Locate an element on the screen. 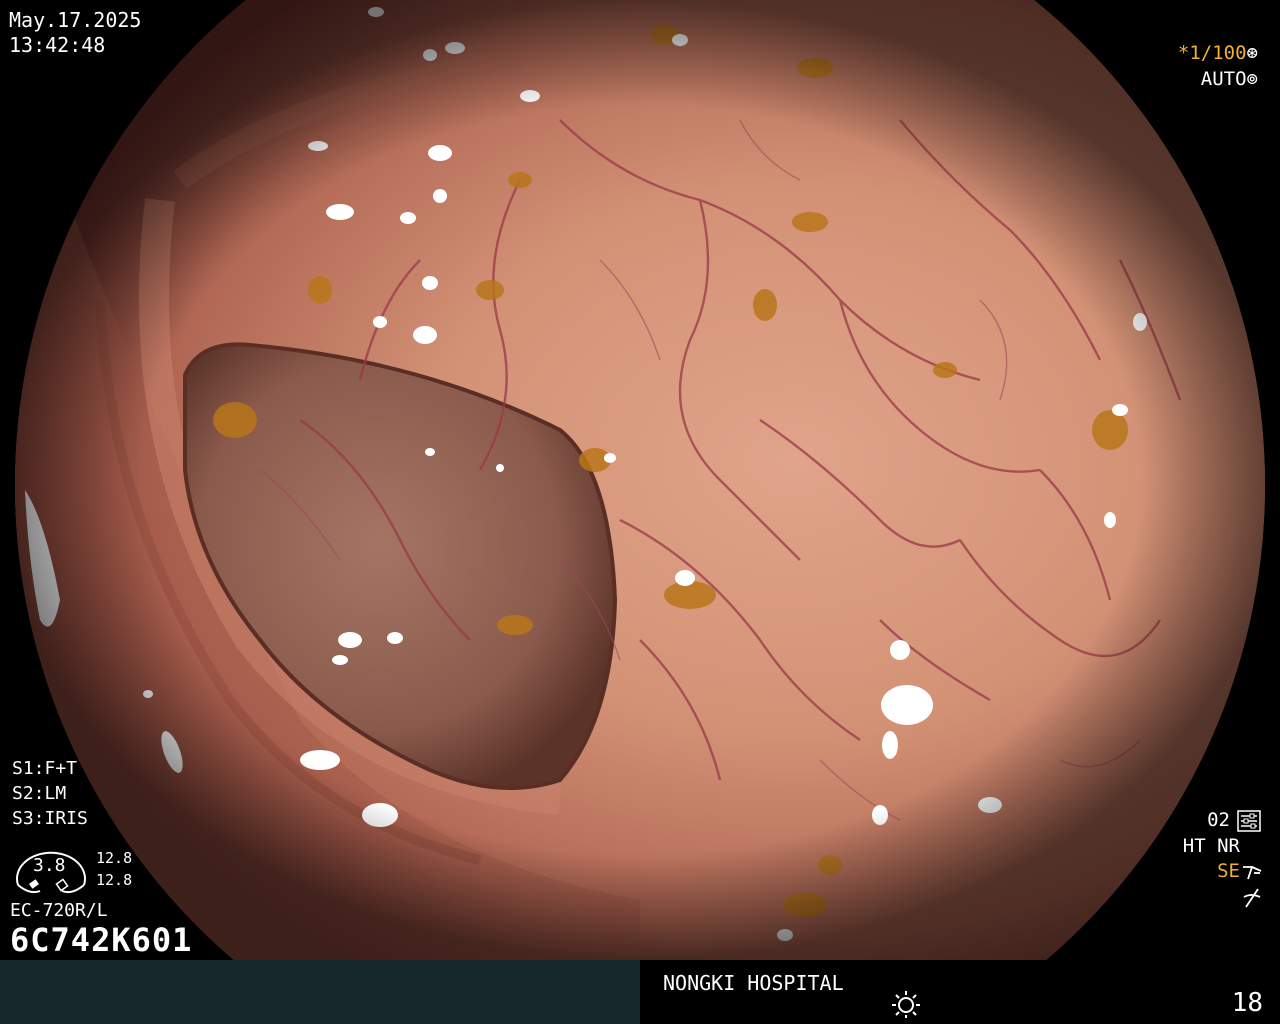 This screenshot has width=1280, height=1024. settings-icon is located at coordinates (1249, 821).